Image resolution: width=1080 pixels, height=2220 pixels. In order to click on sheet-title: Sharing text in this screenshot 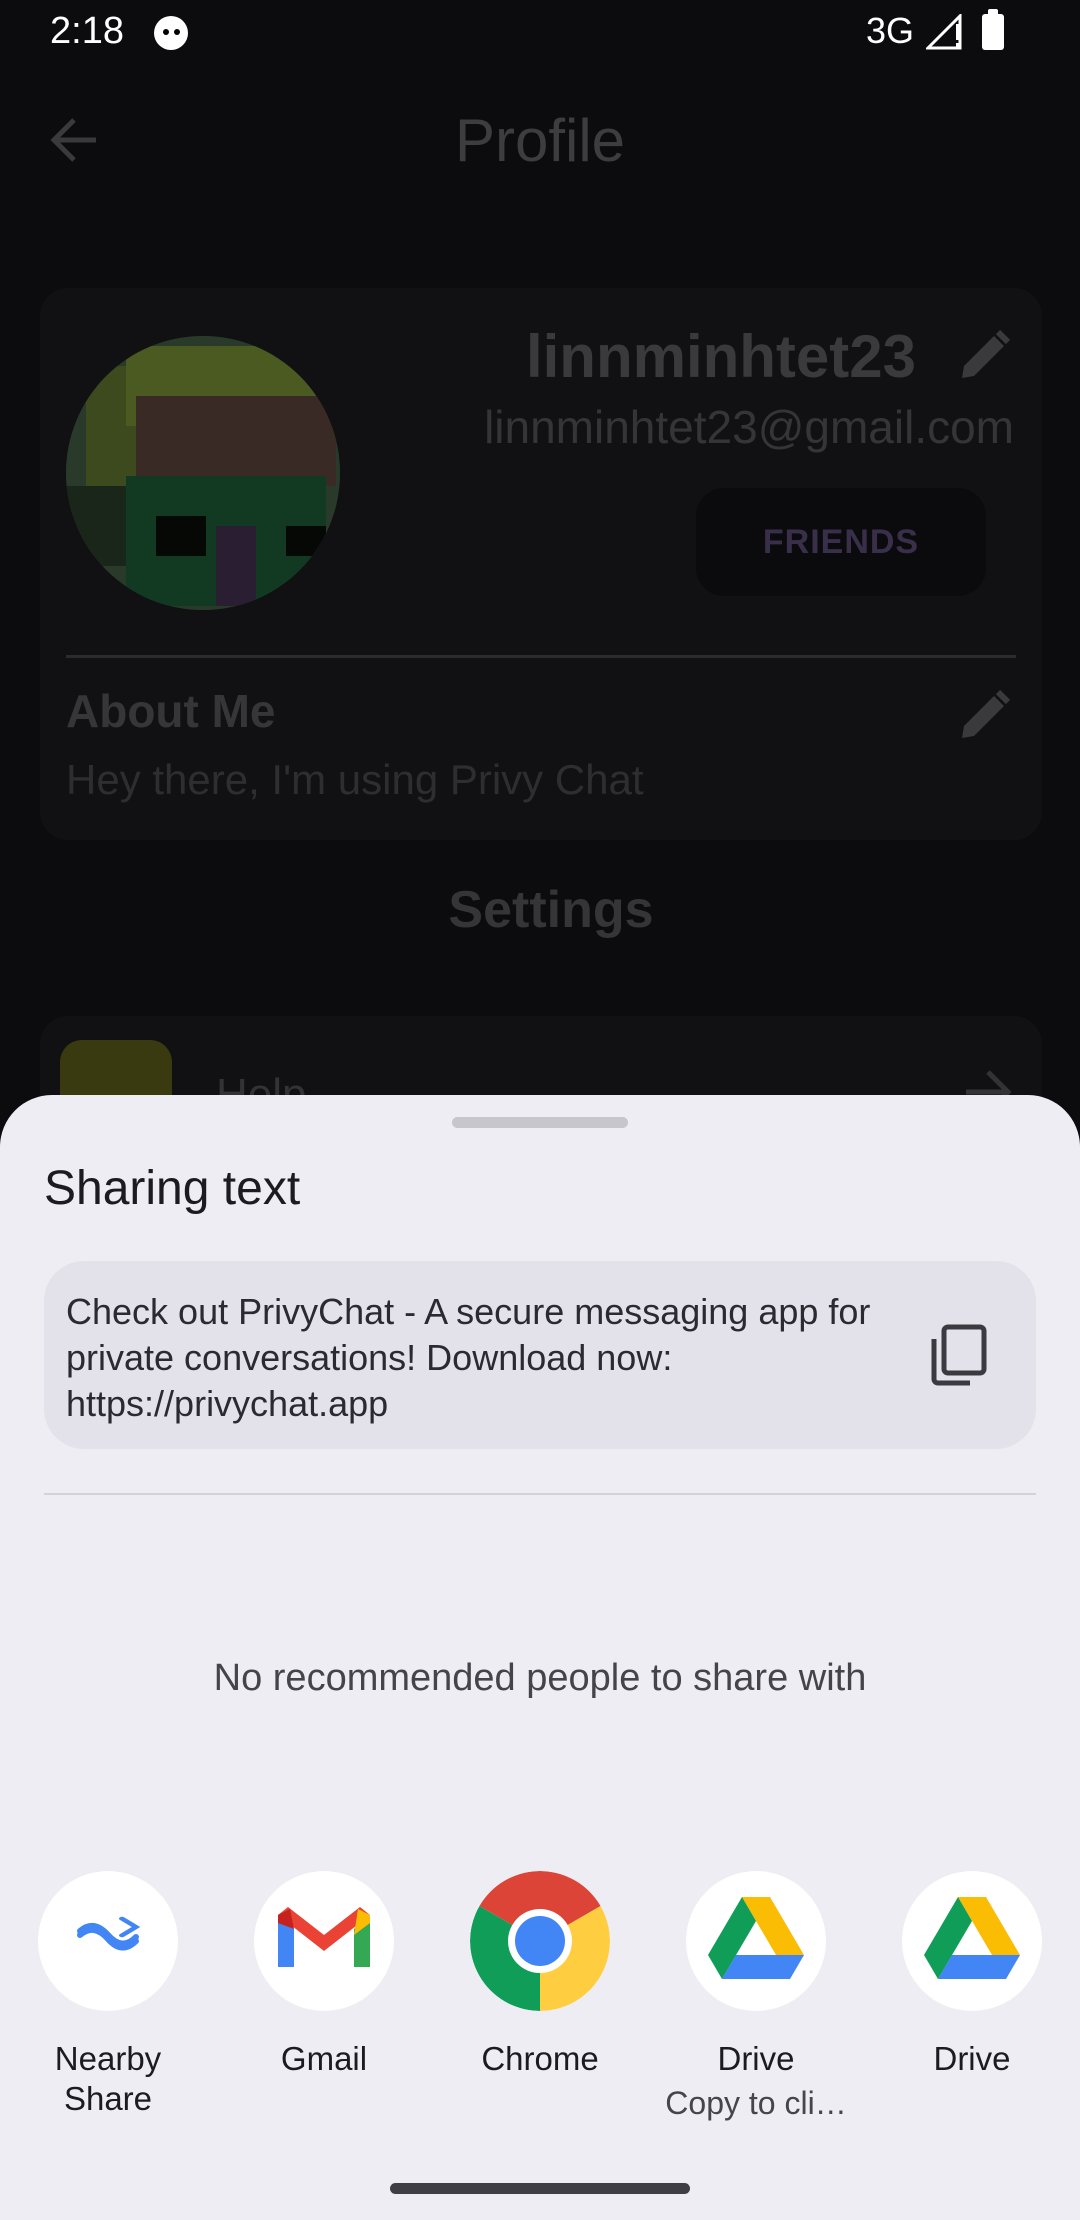, I will do `click(172, 1188)`.